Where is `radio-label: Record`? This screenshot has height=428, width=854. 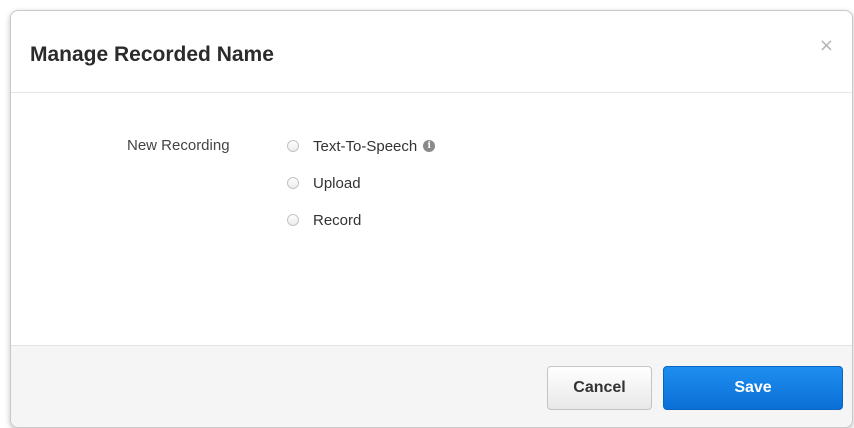
radio-label: Record is located at coordinates (337, 220).